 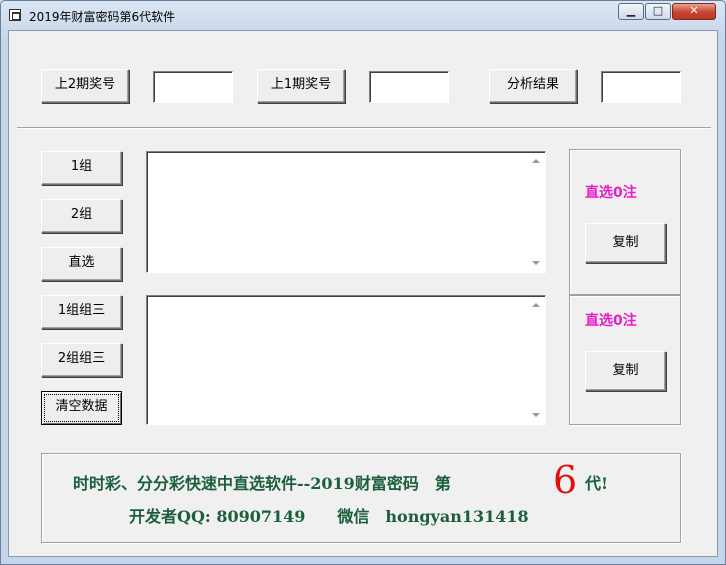 What do you see at coordinates (193, 87) in the screenshot?
I see `prev2-draw-input` at bounding box center [193, 87].